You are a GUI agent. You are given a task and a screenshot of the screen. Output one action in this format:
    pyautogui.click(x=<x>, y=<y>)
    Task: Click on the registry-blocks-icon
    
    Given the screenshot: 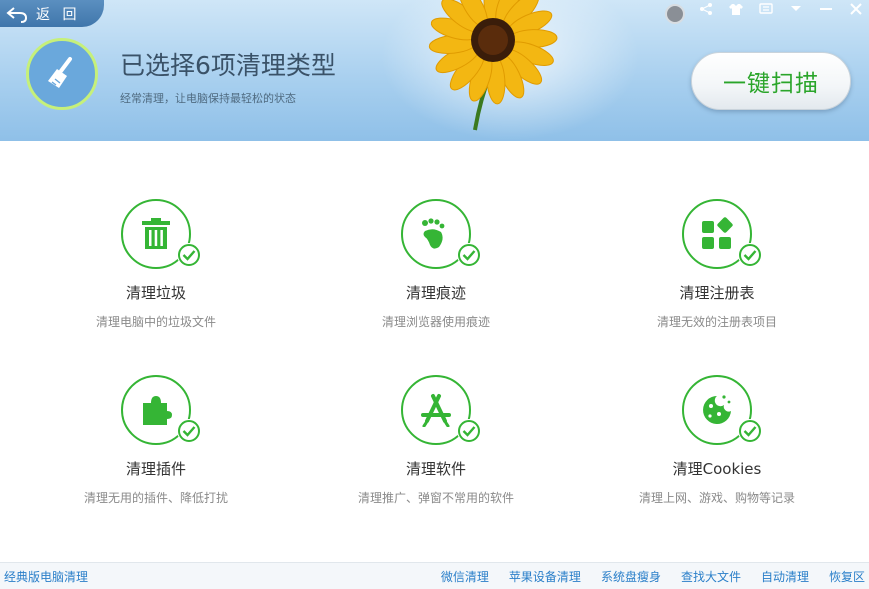 What is the action you would take?
    pyautogui.click(x=717, y=233)
    